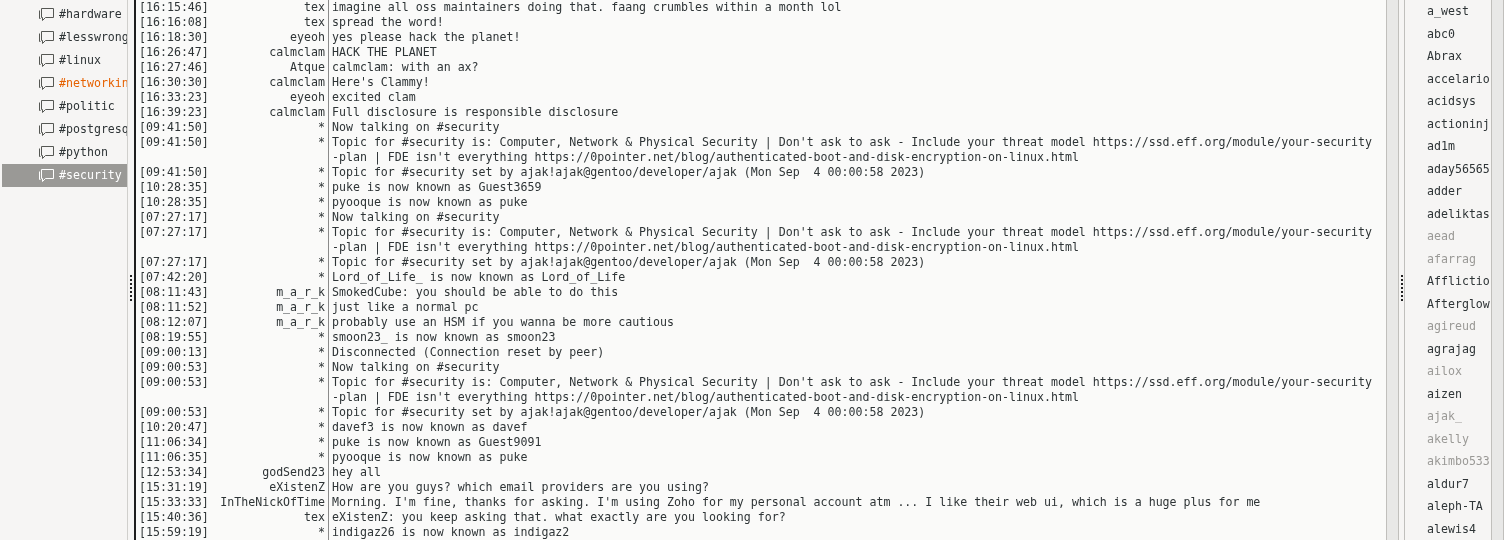 Image resolution: width=1504 pixels, height=540 pixels. What do you see at coordinates (174, 472) in the screenshot?
I see `timestamp: [12:53:34]` at bounding box center [174, 472].